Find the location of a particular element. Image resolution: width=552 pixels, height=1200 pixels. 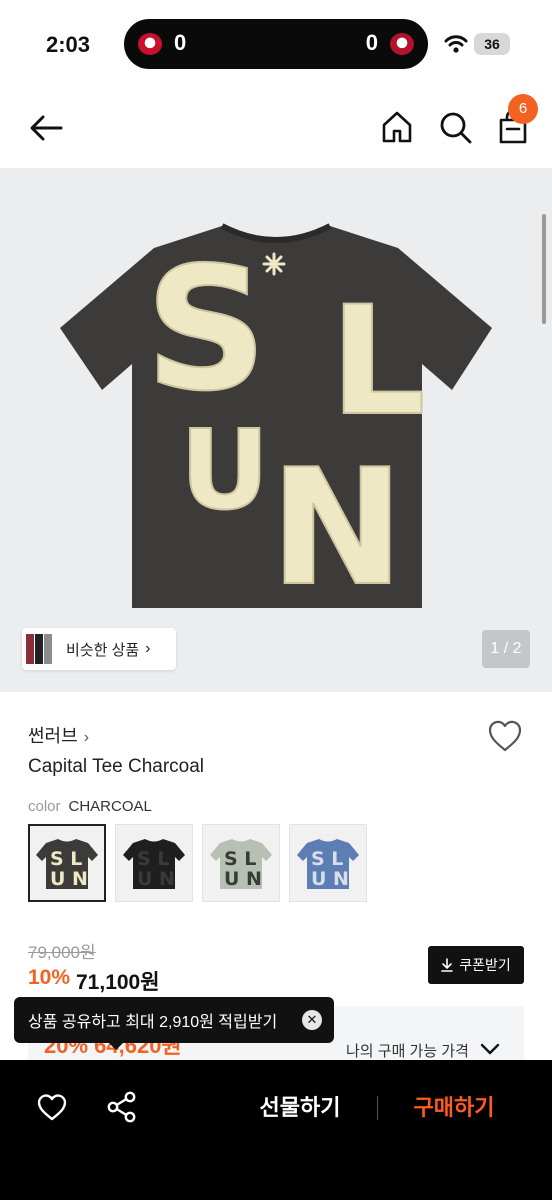

similar-products-thumbnail is located at coordinates (37, 649).